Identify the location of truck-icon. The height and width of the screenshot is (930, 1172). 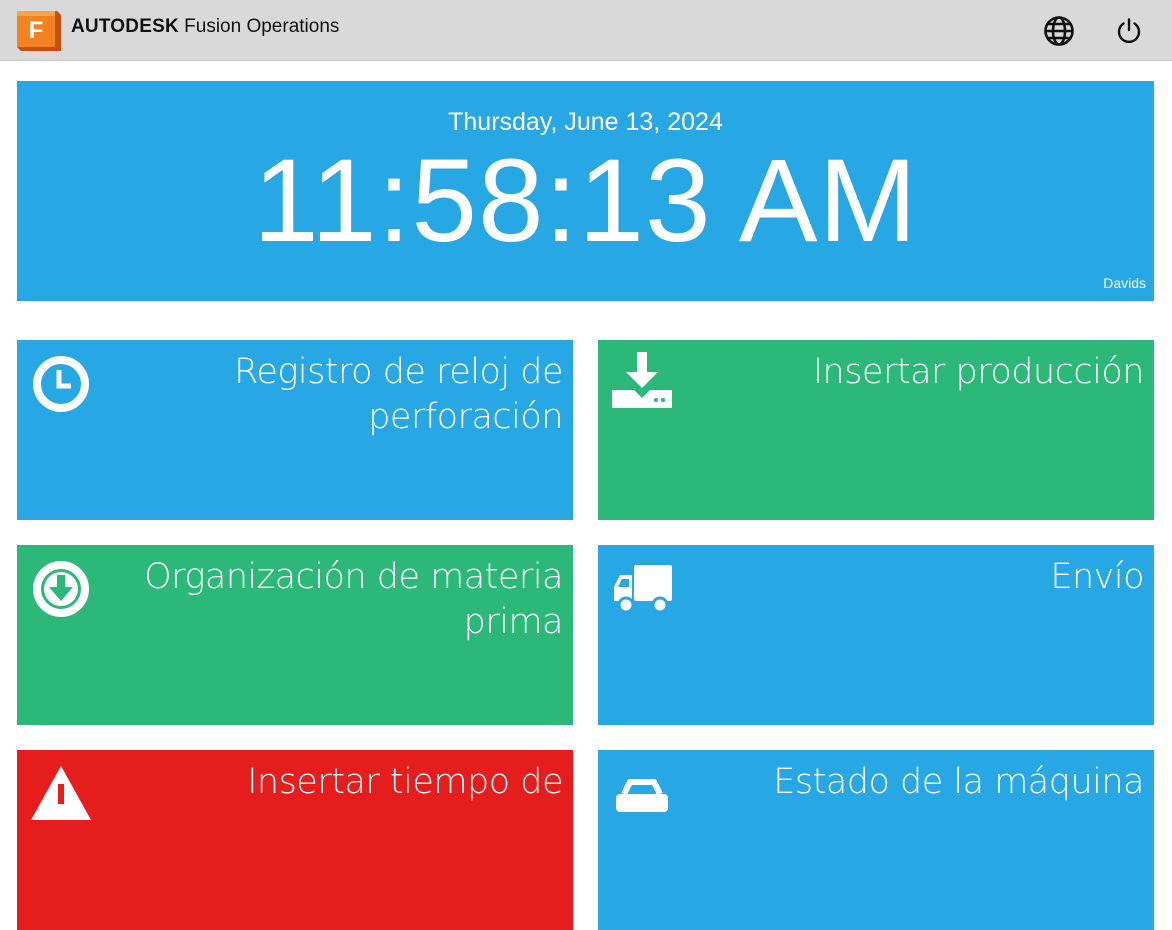
(643, 589).